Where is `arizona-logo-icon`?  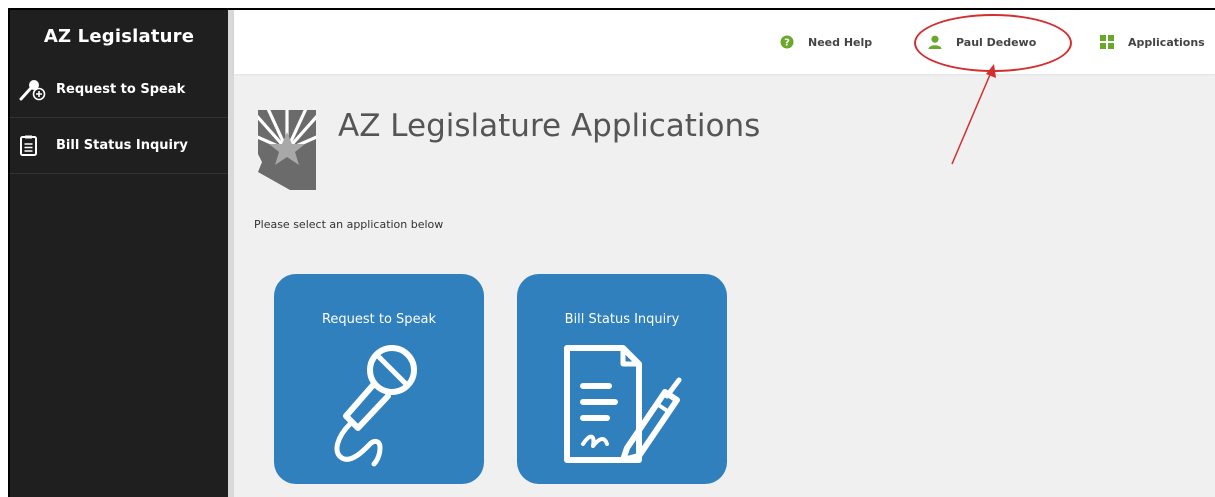
arizona-logo-icon is located at coordinates (287, 150).